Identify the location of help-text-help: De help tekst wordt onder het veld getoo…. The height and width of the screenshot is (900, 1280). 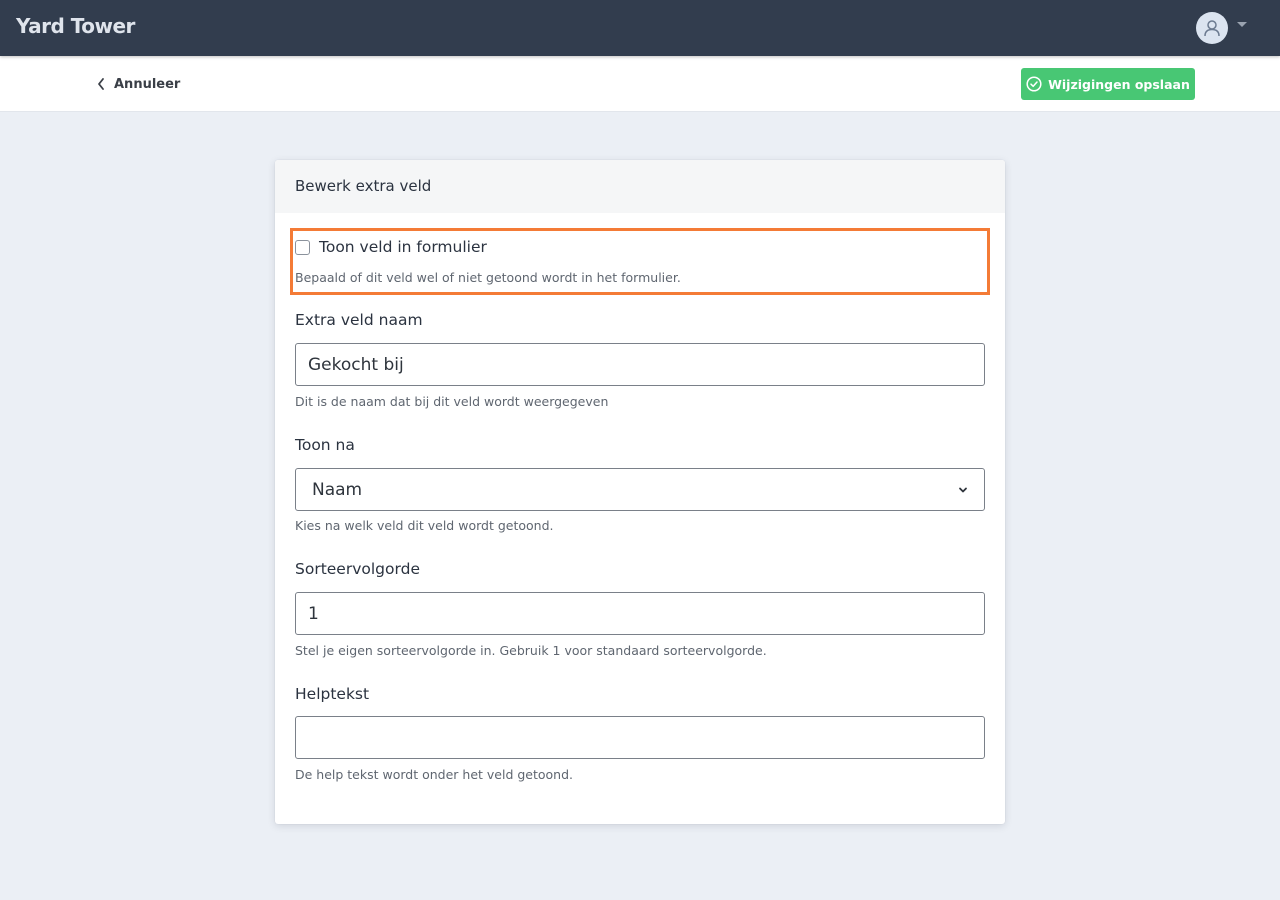
(434, 774).